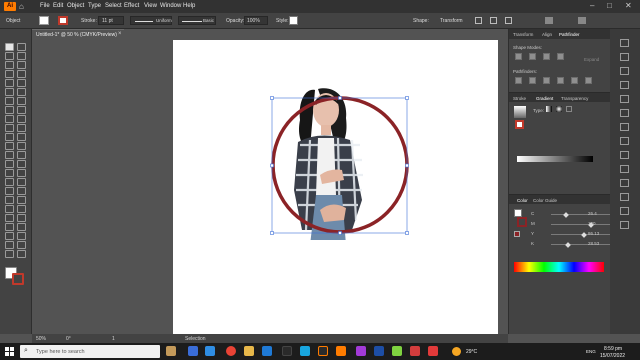 This screenshot has height=360, width=640. I want to click on stroke-weight-field: 11 pt, so click(111, 20).